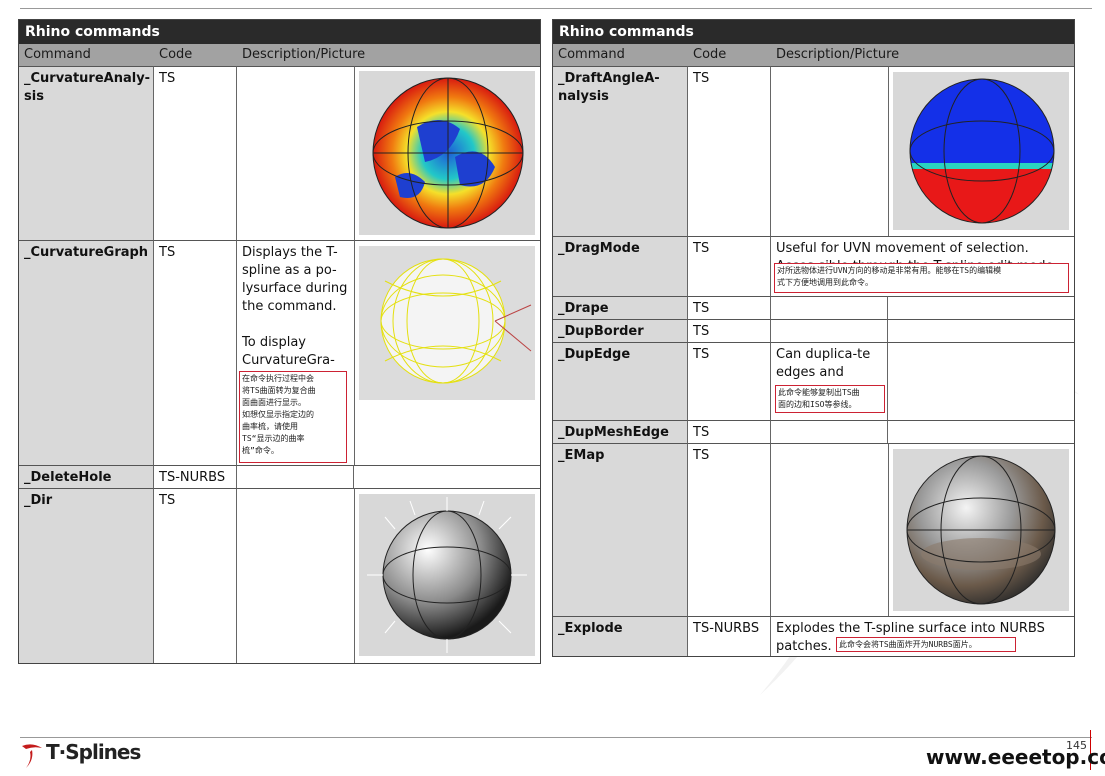 This screenshot has height=776, width=1105. Describe the element at coordinates (620, 529) in the screenshot. I see `command-cell: _EMap` at that location.